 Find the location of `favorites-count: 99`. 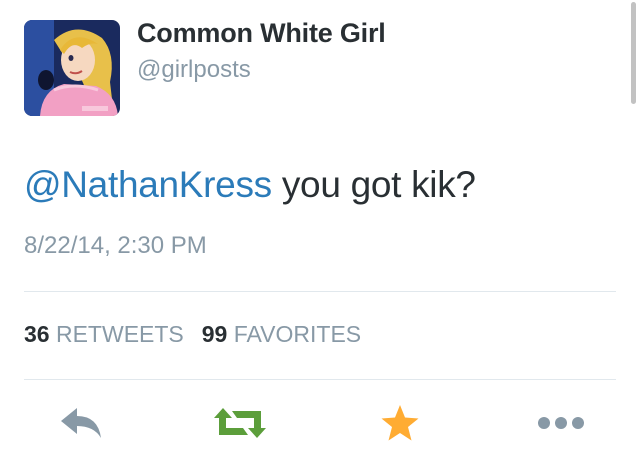

favorites-count: 99 is located at coordinates (214, 334).